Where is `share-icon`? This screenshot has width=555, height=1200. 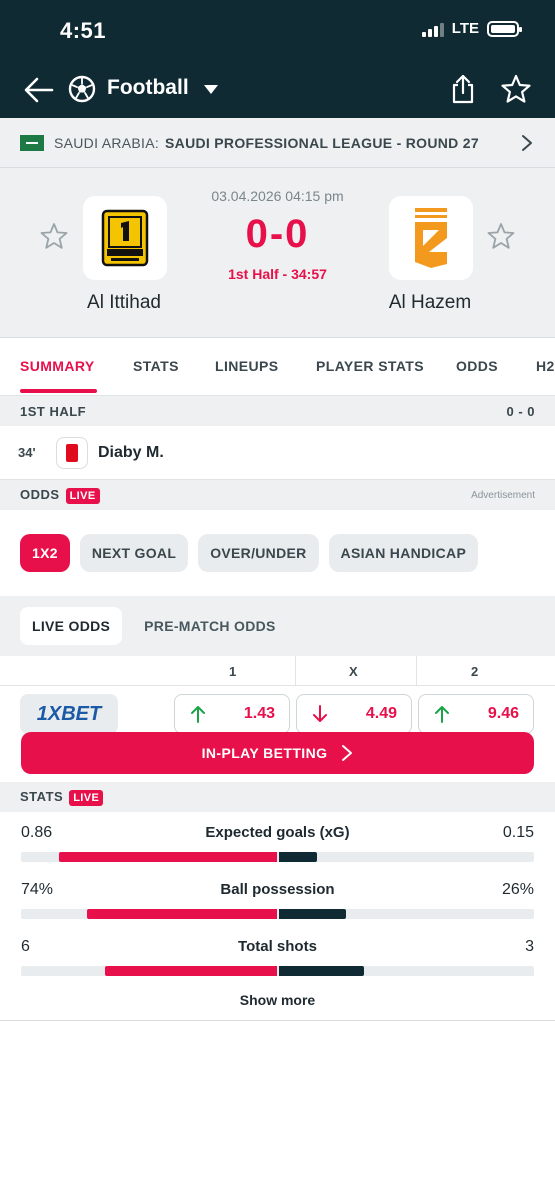
share-icon is located at coordinates (463, 89).